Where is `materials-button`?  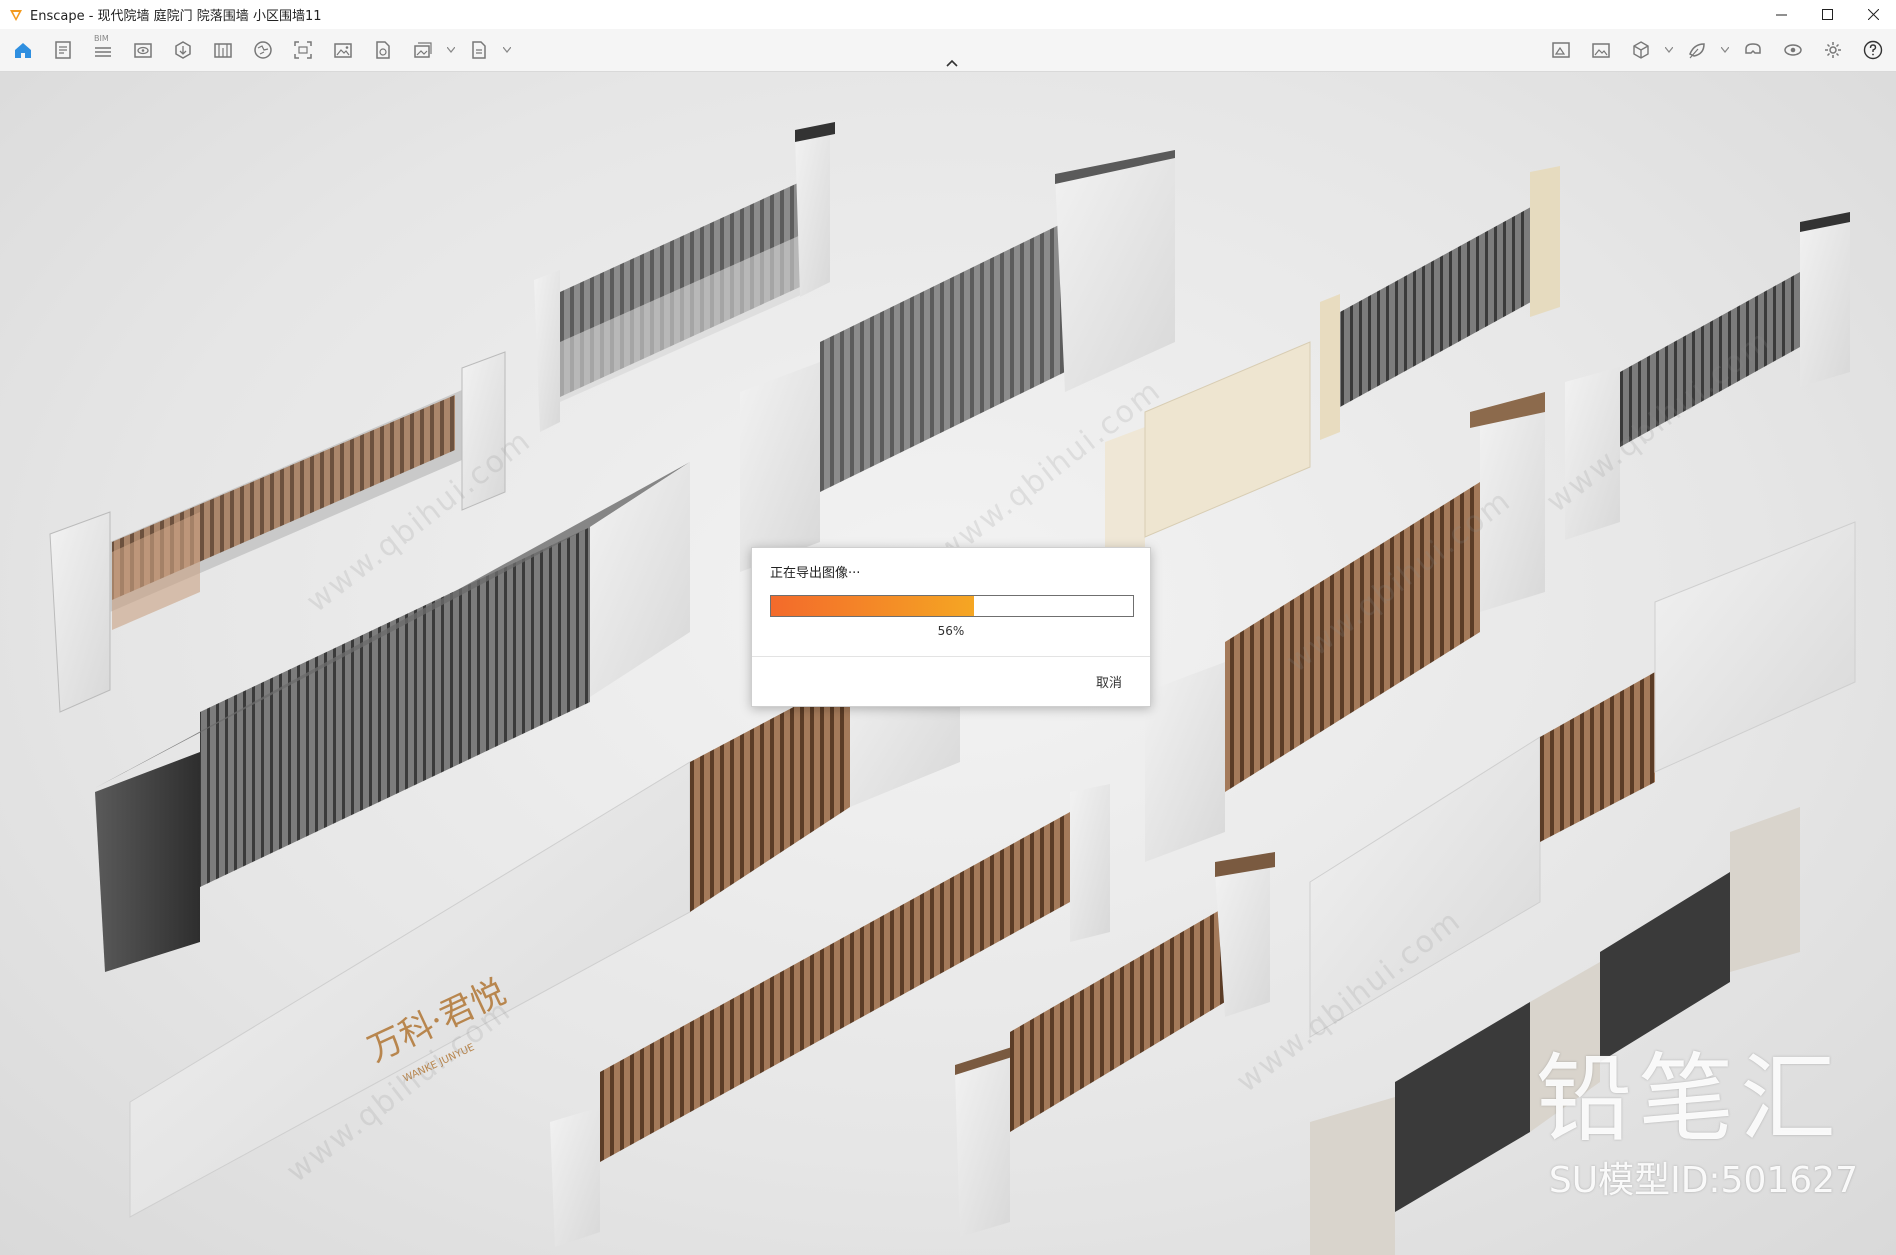
materials-button is located at coordinates (223, 50).